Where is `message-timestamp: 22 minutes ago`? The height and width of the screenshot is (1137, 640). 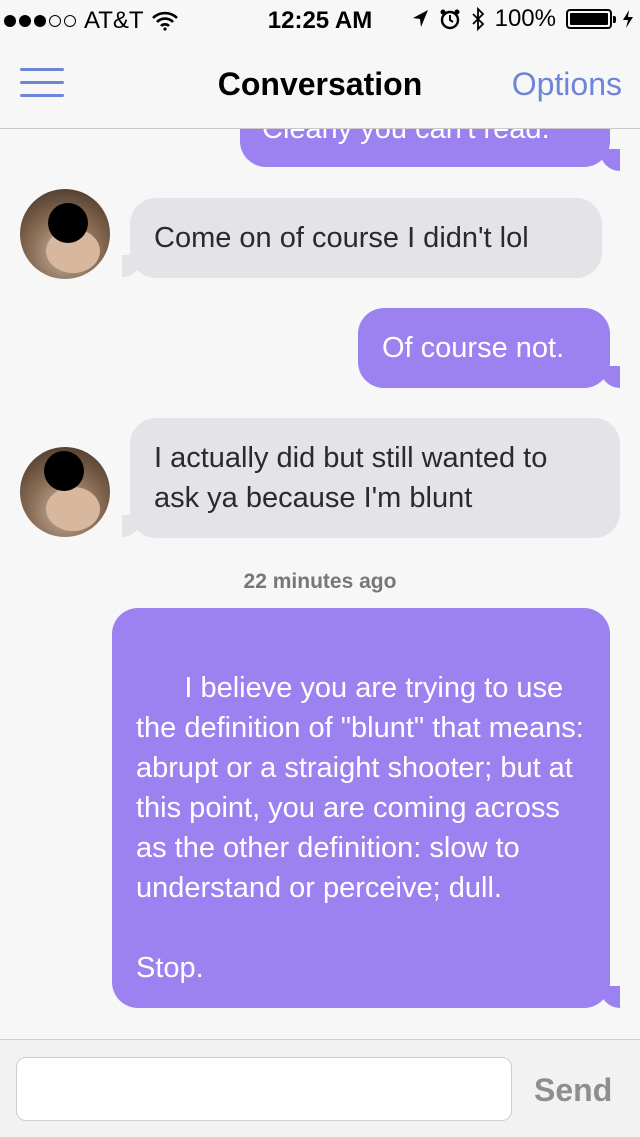
message-timestamp: 22 minutes ago is located at coordinates (320, 581).